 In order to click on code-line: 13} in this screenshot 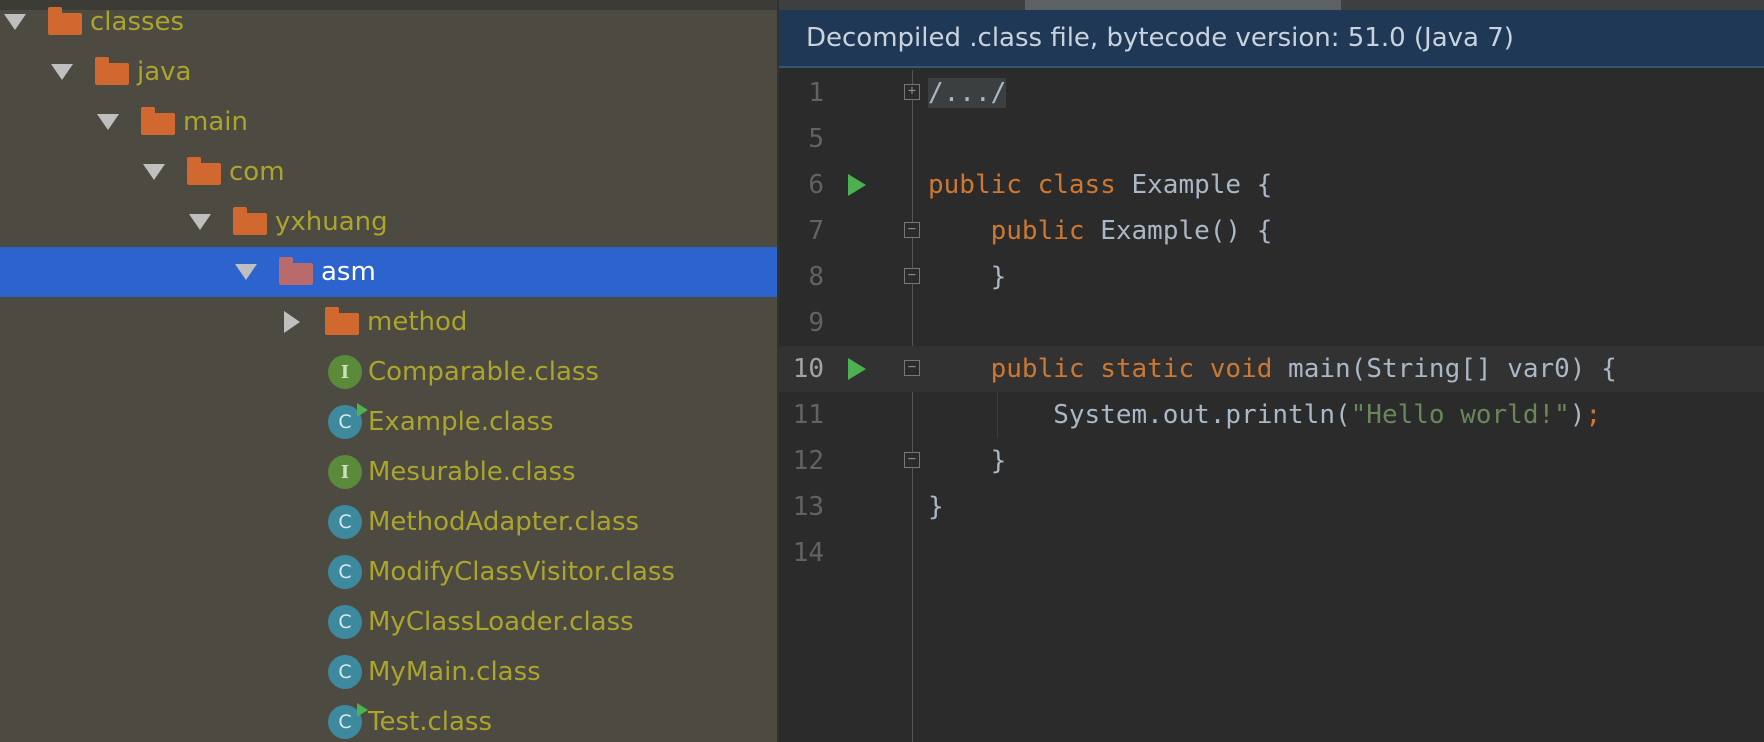, I will do `click(1271, 507)`.